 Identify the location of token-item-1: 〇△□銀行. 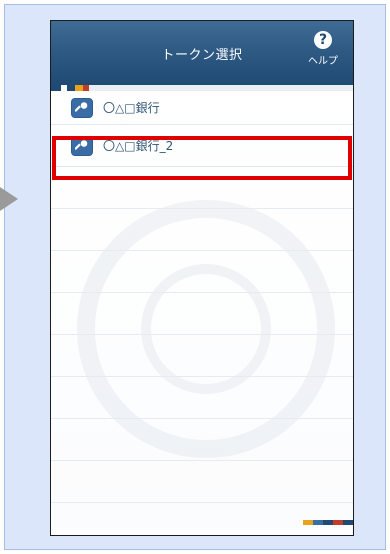
(202, 108).